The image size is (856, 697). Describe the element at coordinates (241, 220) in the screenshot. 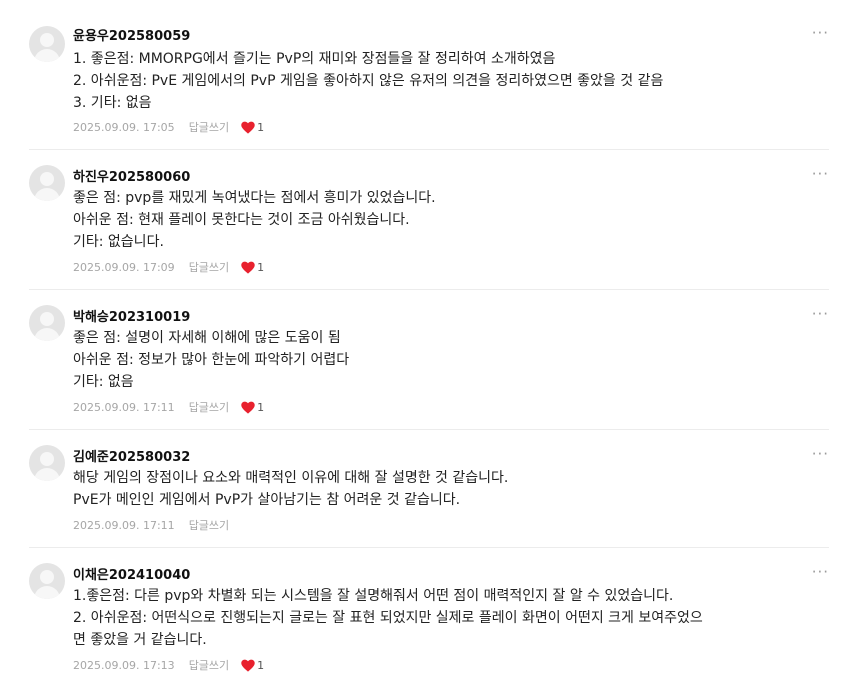

I see `comment-line: 아쉬운 점: 현재 플레이 못한다는 것이 조금 아쉬웠습니다.` at that location.